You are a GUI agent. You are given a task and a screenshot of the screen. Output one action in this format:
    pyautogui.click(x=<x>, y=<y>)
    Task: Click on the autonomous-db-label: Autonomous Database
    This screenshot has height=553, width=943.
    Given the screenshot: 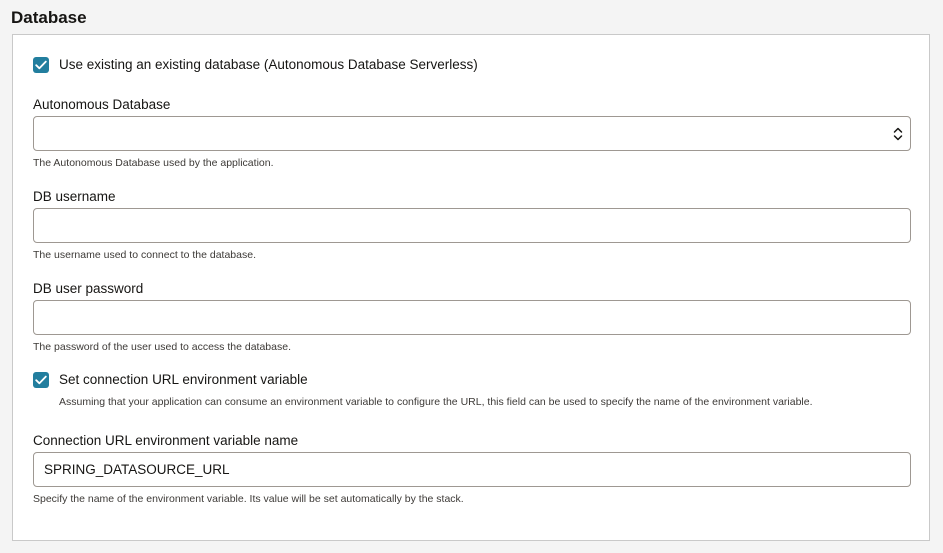 What is the action you would take?
    pyautogui.click(x=102, y=104)
    